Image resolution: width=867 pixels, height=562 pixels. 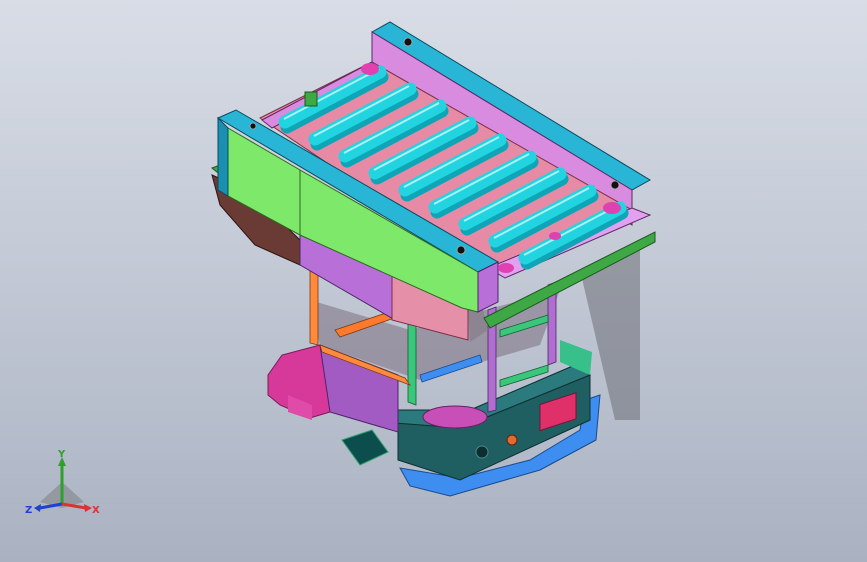 What do you see at coordinates (28, 510) in the screenshot?
I see `triad-z-label: Z` at bounding box center [28, 510].